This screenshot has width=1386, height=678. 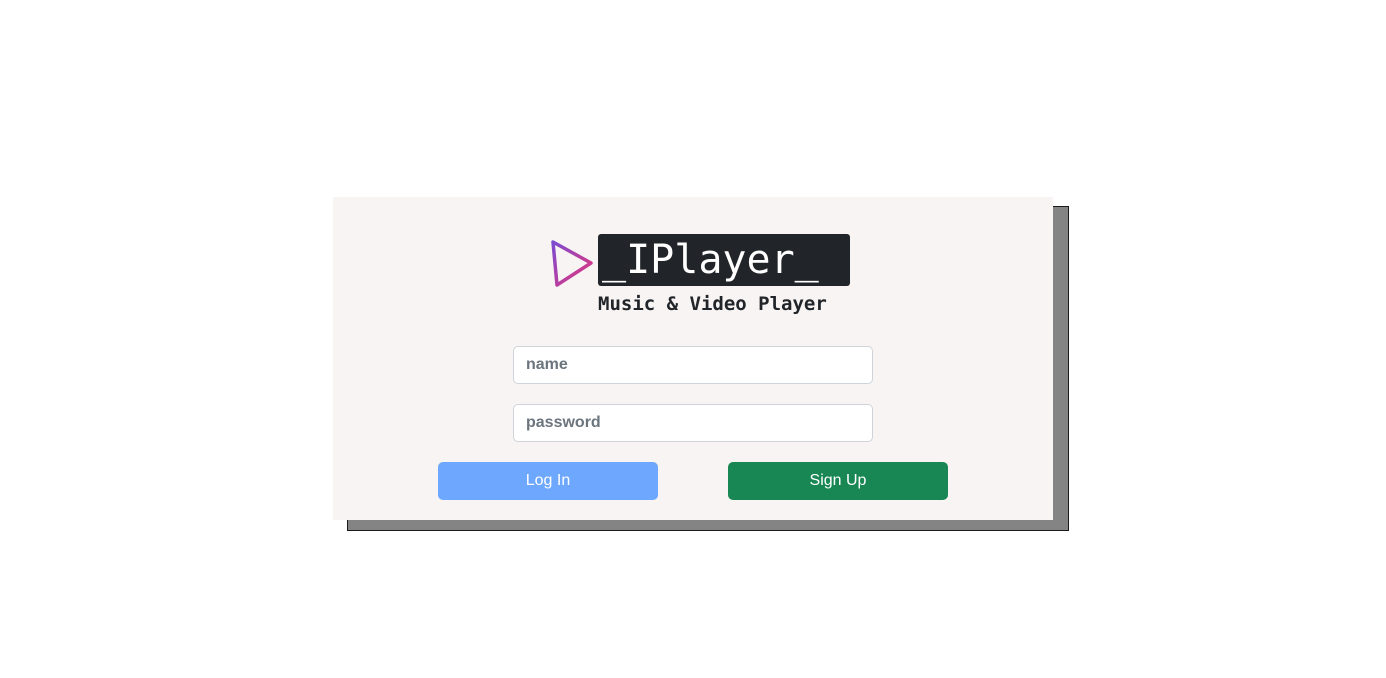 I want to click on app-subtitle: Music & Video Player, so click(x=712, y=304).